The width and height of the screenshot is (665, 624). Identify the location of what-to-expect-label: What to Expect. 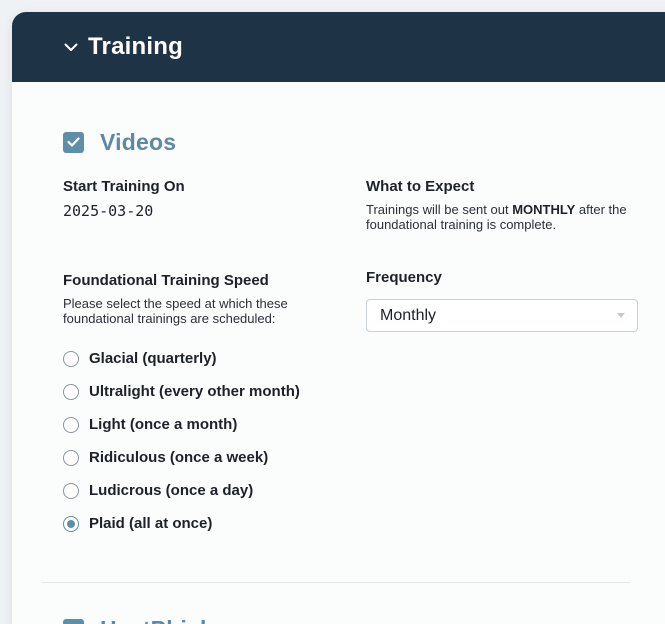
(420, 186).